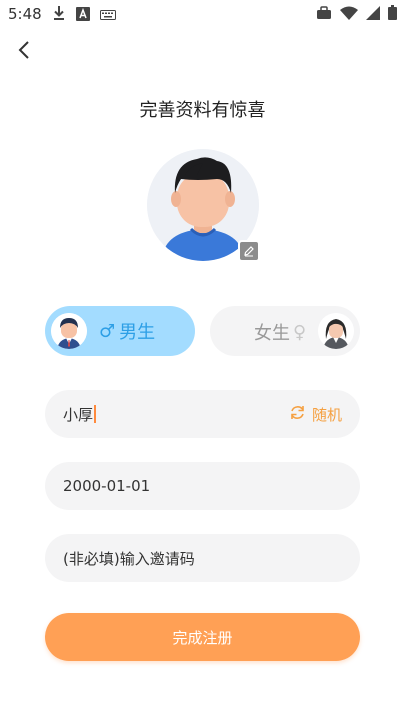  I want to click on nickname-field: 小厚 随机, so click(202, 414).